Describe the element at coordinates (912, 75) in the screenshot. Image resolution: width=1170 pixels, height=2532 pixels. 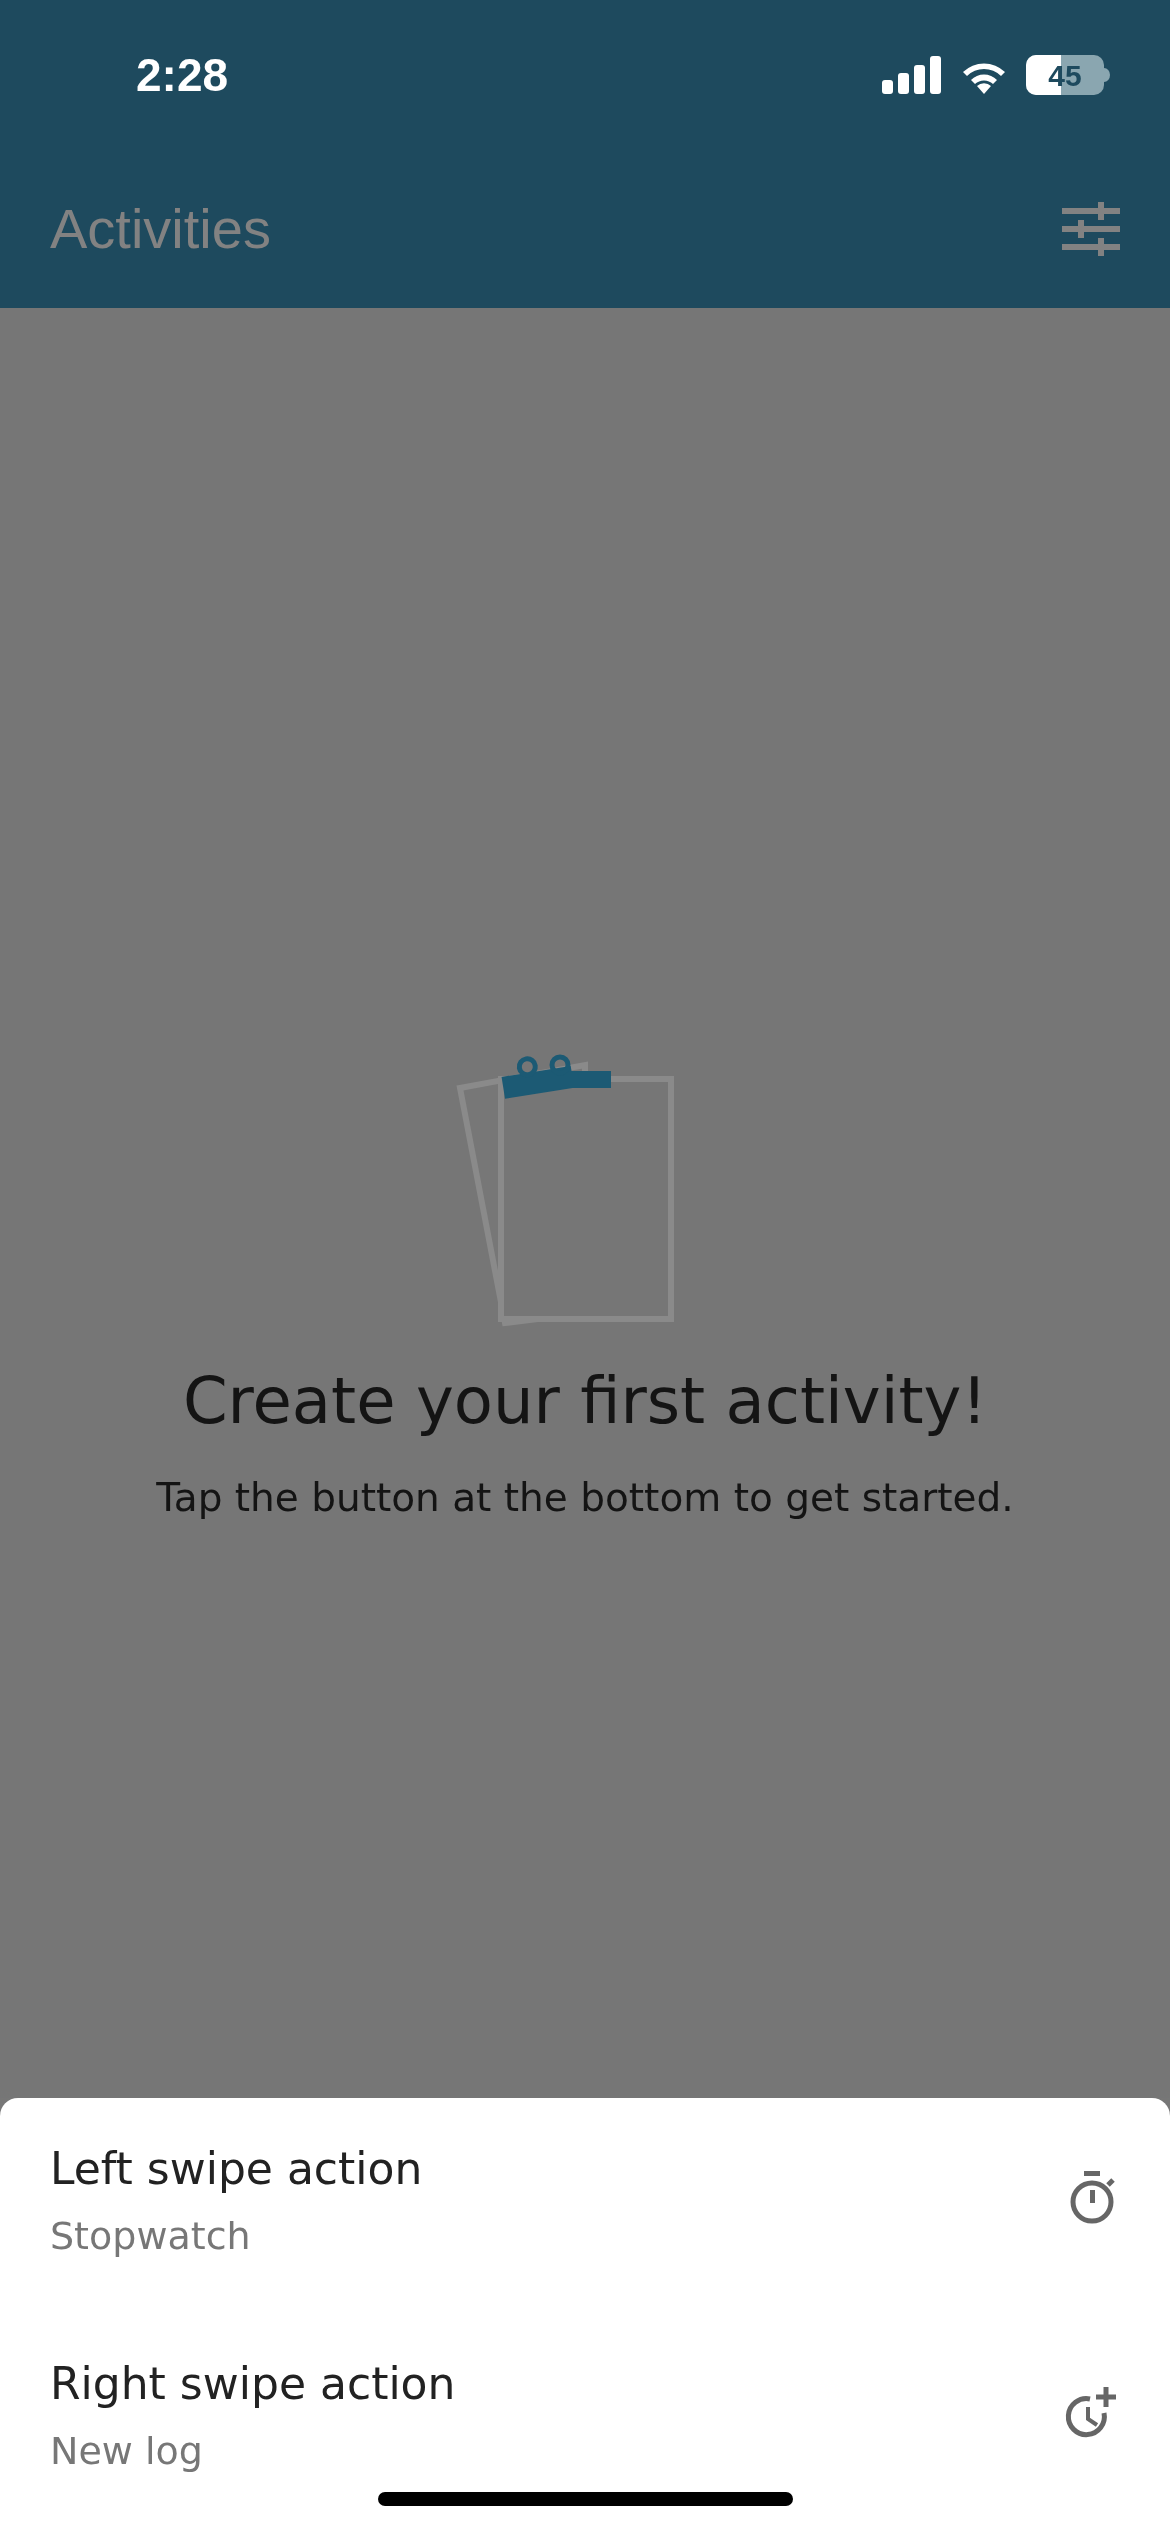
I see `signal-icon` at that location.